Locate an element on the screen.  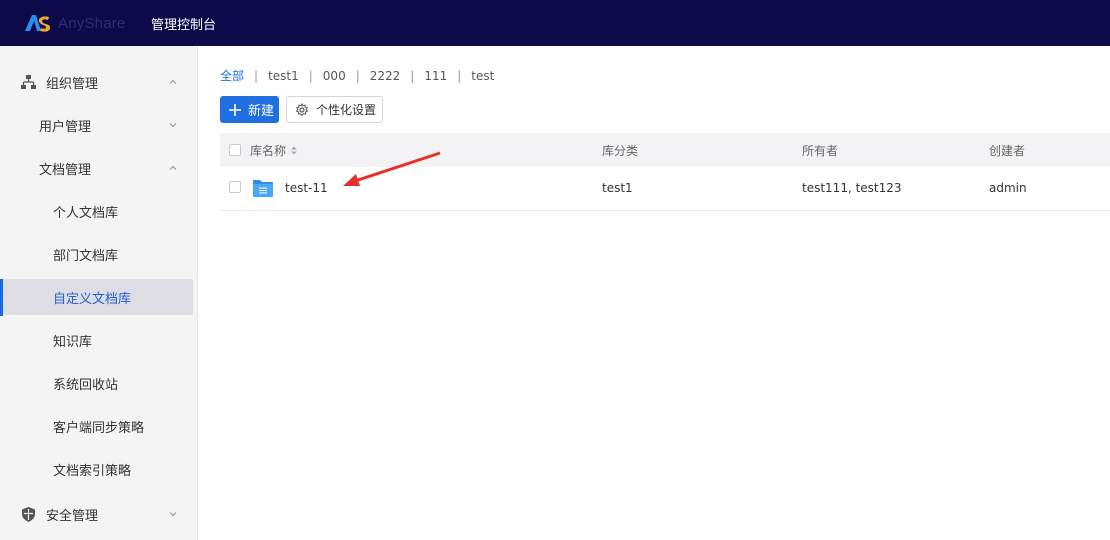
new-button-label: 新建 is located at coordinates (261, 111).